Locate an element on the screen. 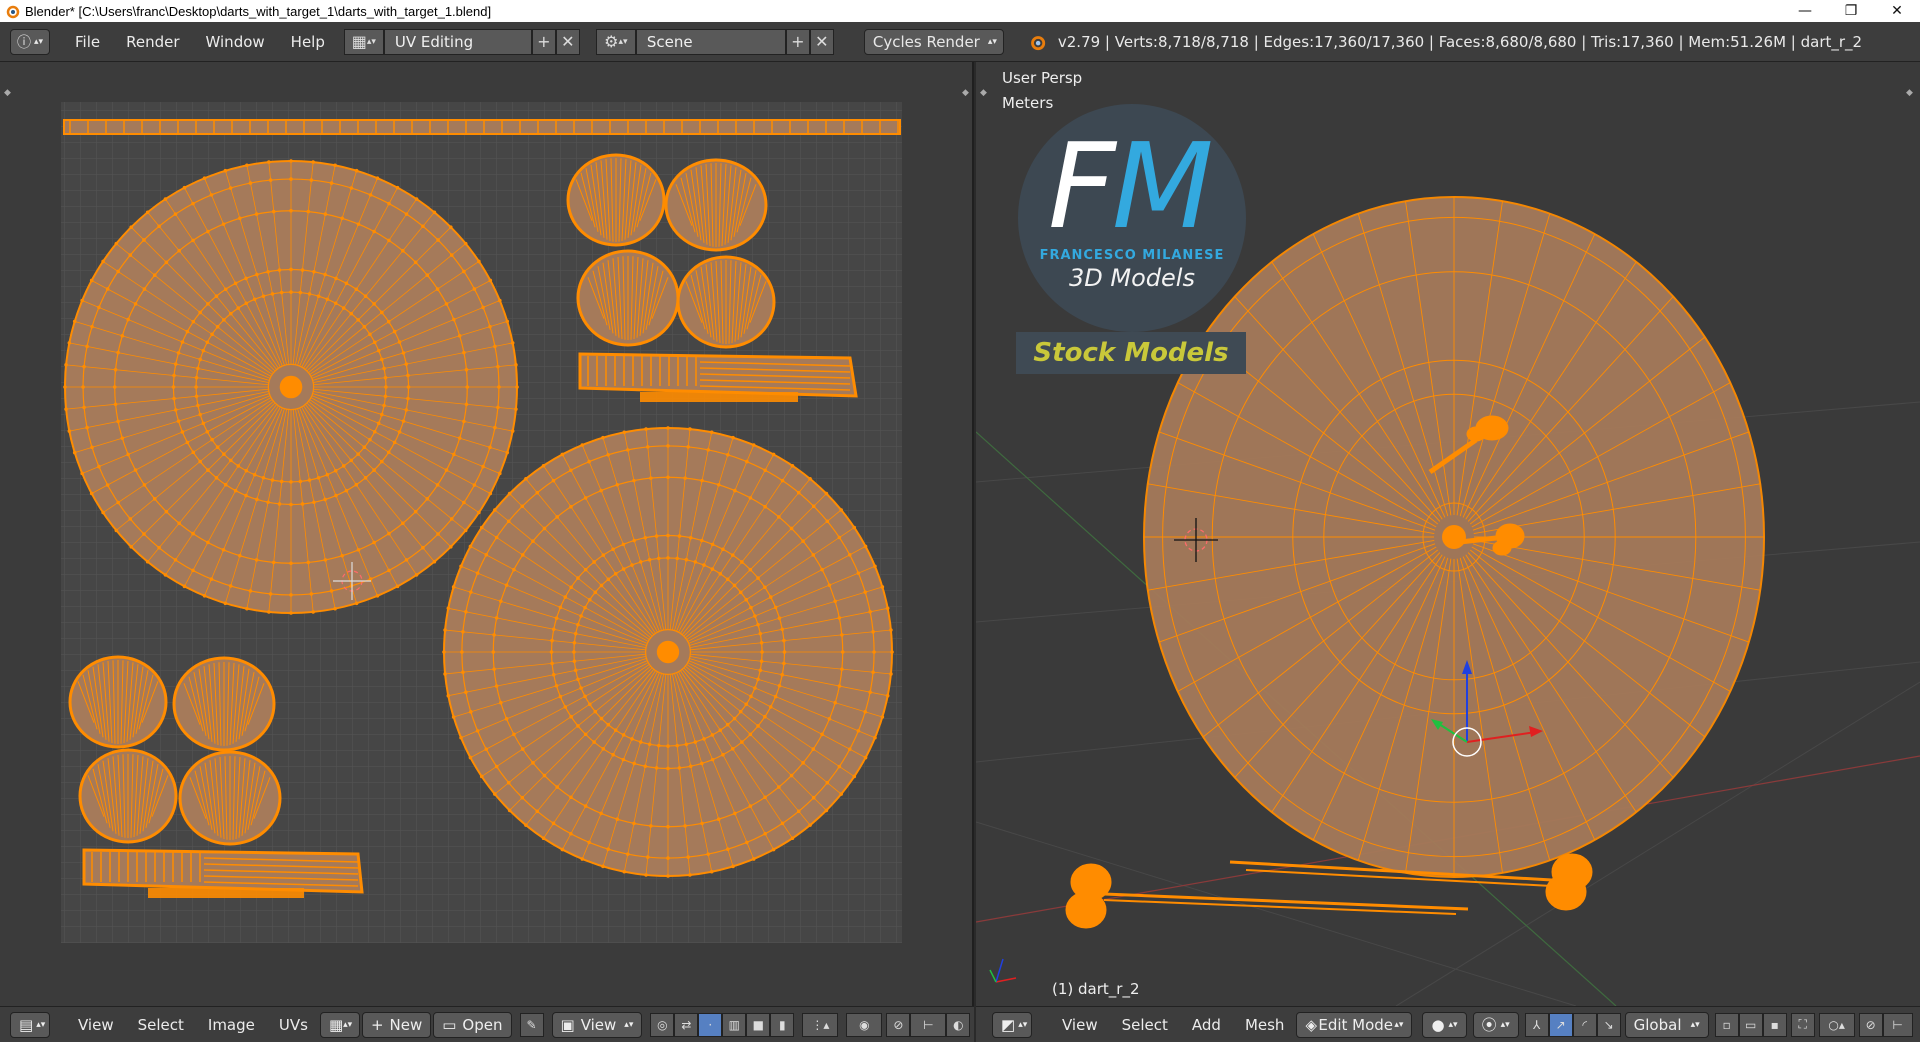 The image size is (1920, 1042). translate-manipulator-icon: ↗ is located at coordinates (1560, 1024).